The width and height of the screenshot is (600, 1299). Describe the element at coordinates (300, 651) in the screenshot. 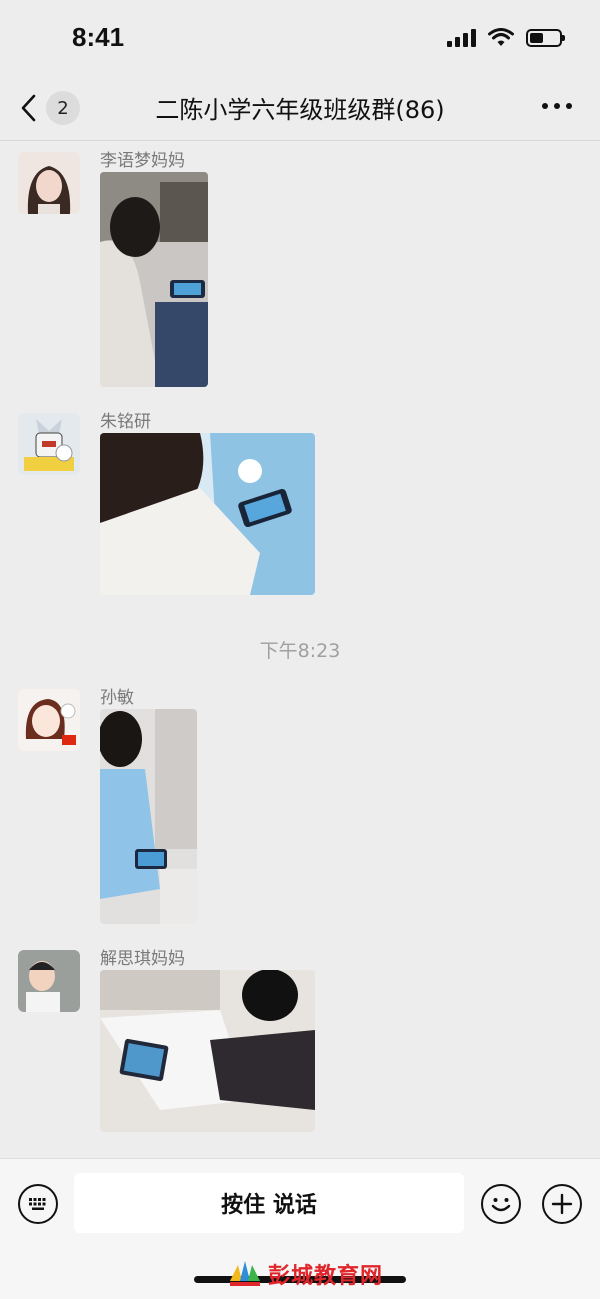

I see `timestamp: 下午8:23` at that location.